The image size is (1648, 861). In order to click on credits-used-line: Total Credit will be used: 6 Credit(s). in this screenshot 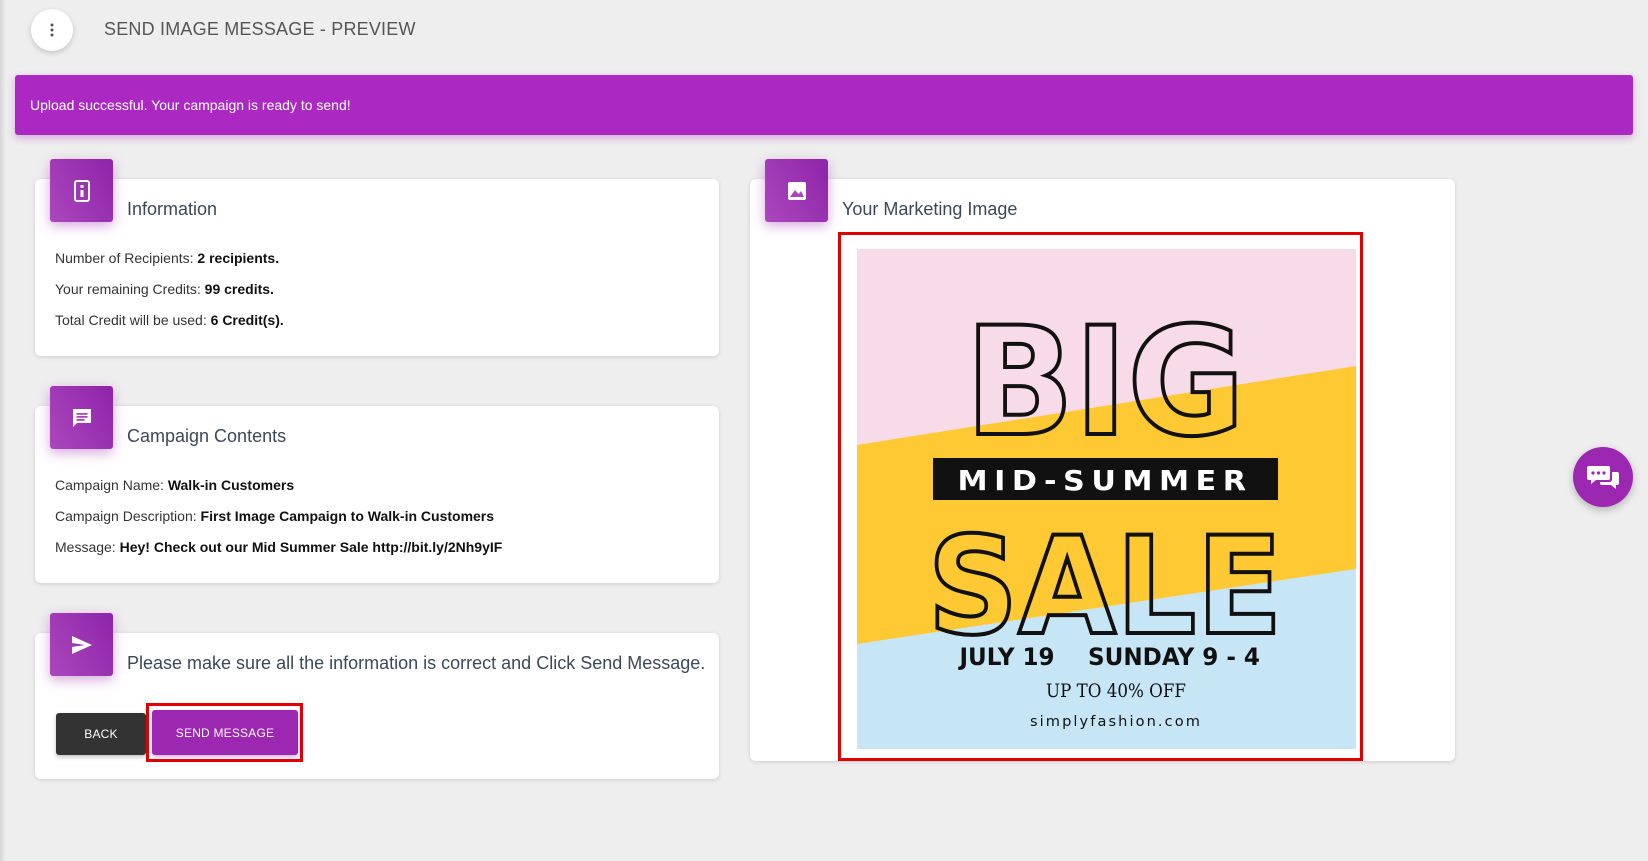, I will do `click(169, 320)`.